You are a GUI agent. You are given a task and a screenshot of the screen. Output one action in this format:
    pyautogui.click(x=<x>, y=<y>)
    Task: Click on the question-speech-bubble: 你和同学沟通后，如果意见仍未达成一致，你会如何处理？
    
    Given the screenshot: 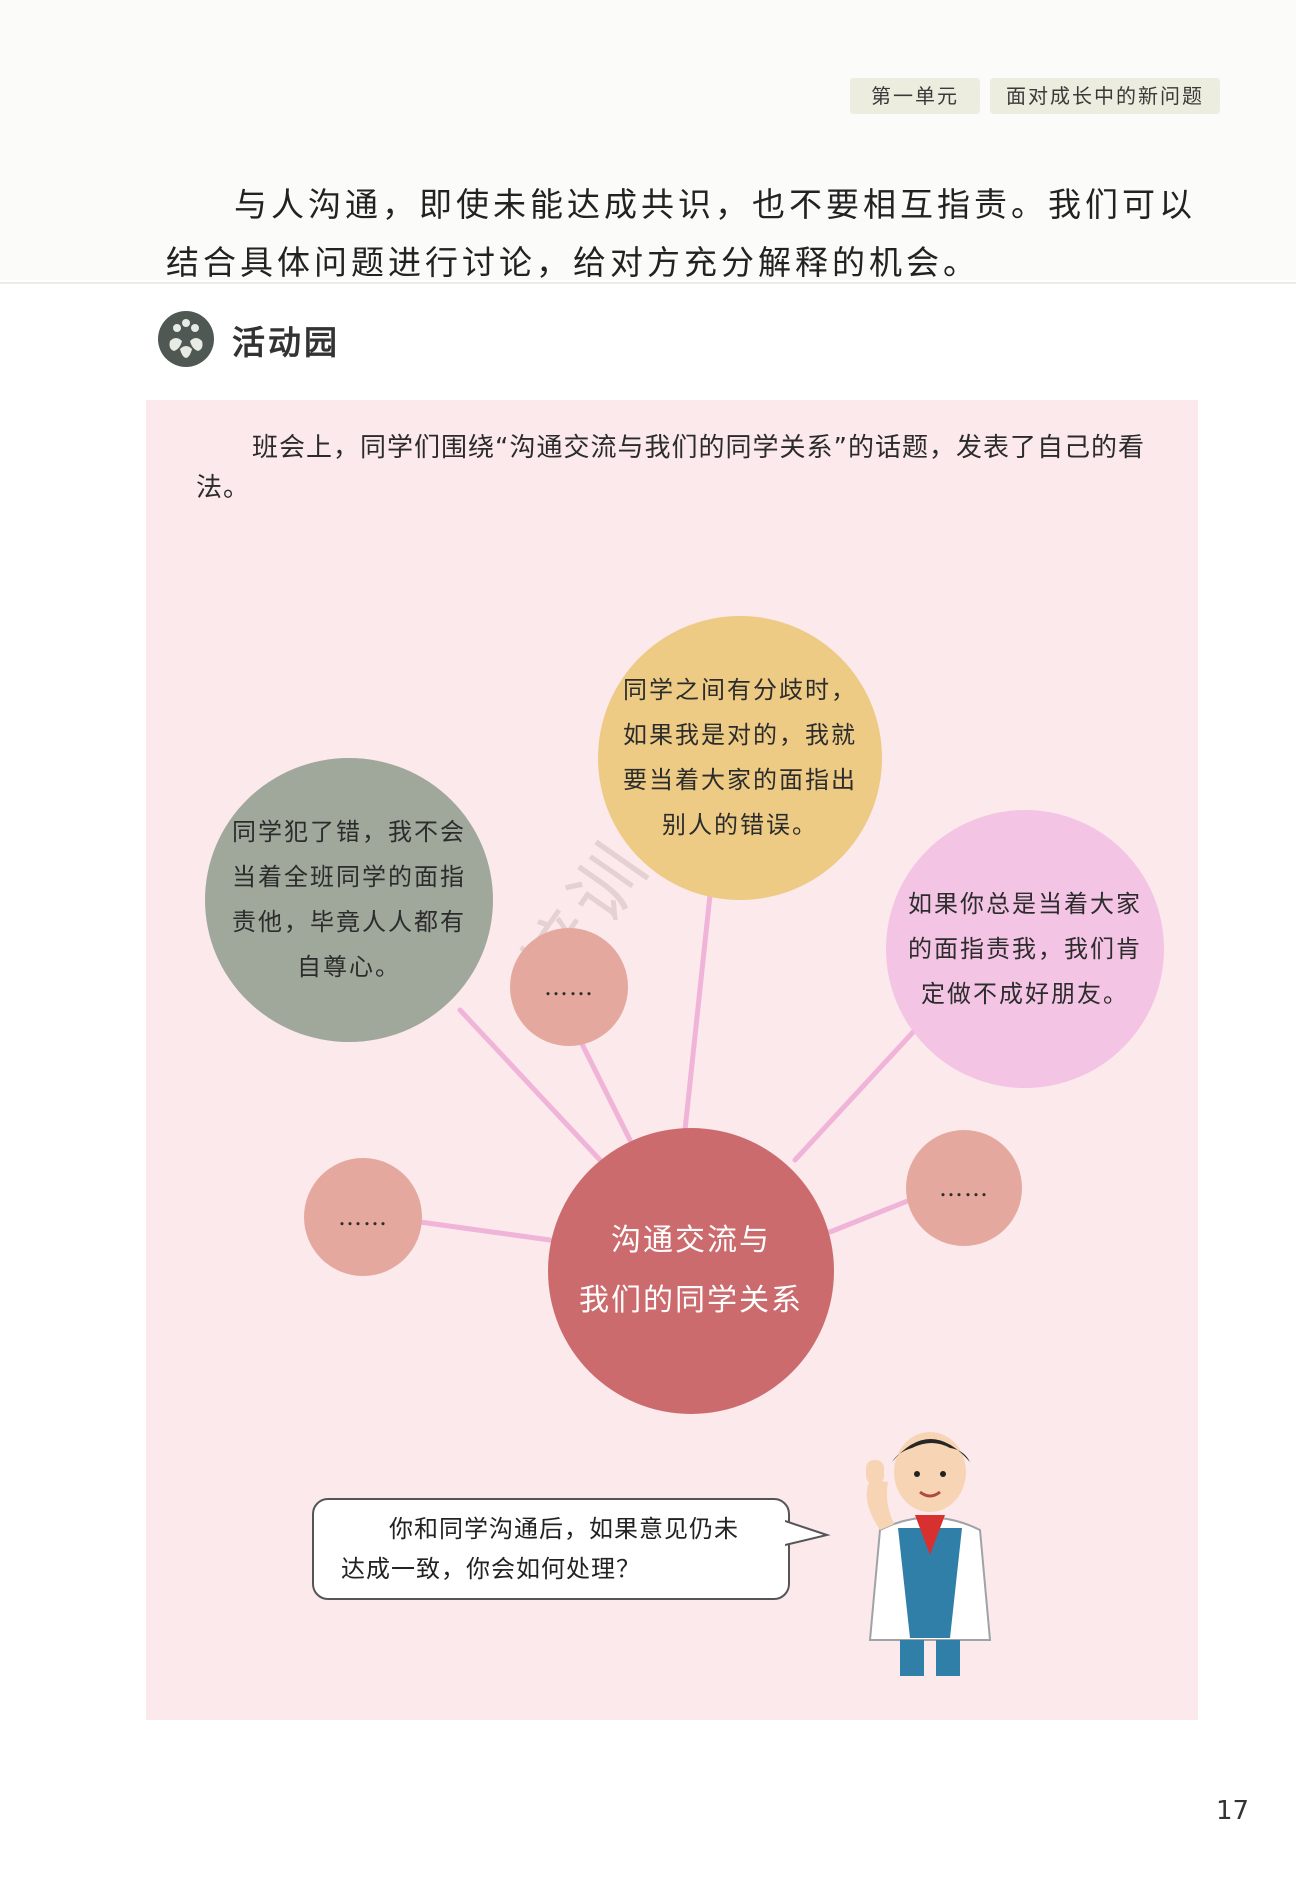 What is the action you would take?
    pyautogui.click(x=551, y=1549)
    